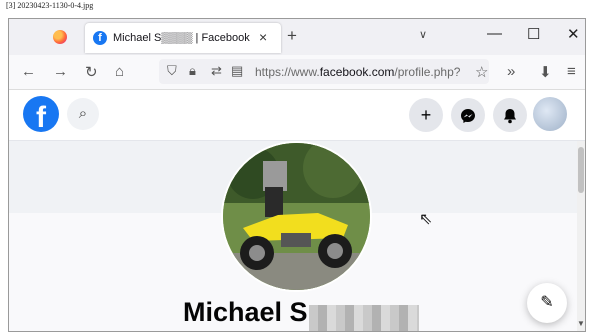 Image resolution: width=590 pixels, height=333 pixels. Describe the element at coordinates (296, 216) in the screenshot. I see `profile-picture` at that location.